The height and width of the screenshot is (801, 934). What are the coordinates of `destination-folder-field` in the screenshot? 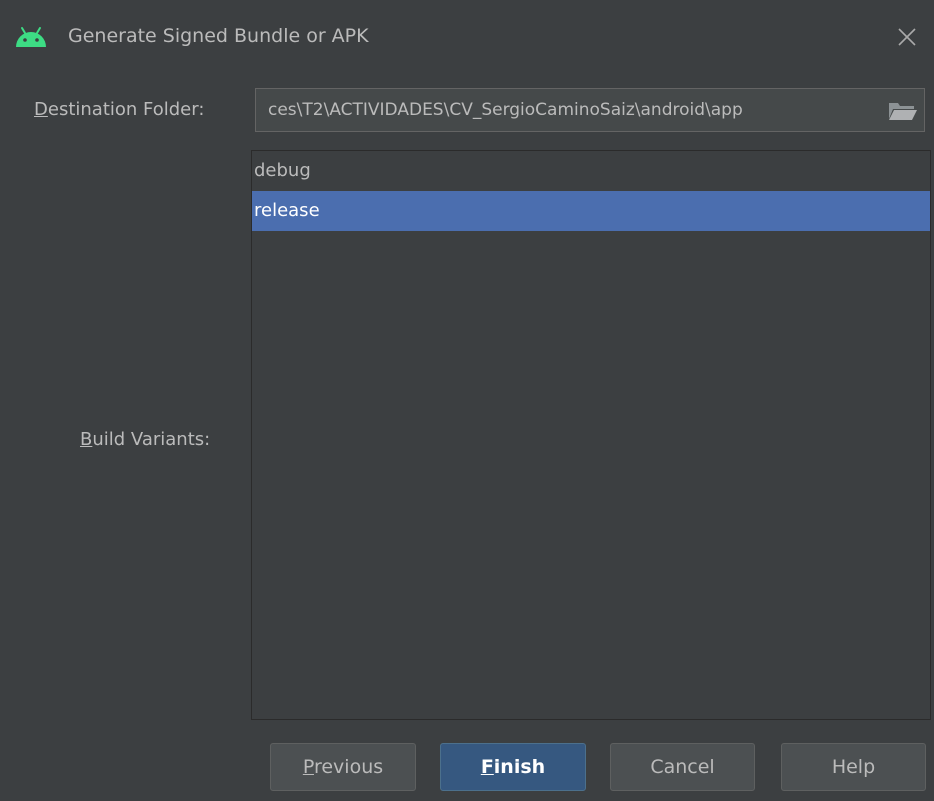 It's located at (590, 110).